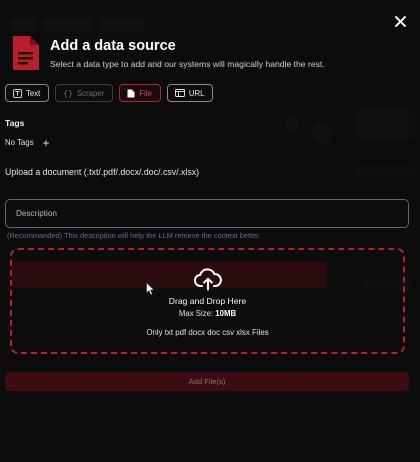  What do you see at coordinates (26, 53) in the screenshot?
I see `document-icon` at bounding box center [26, 53].